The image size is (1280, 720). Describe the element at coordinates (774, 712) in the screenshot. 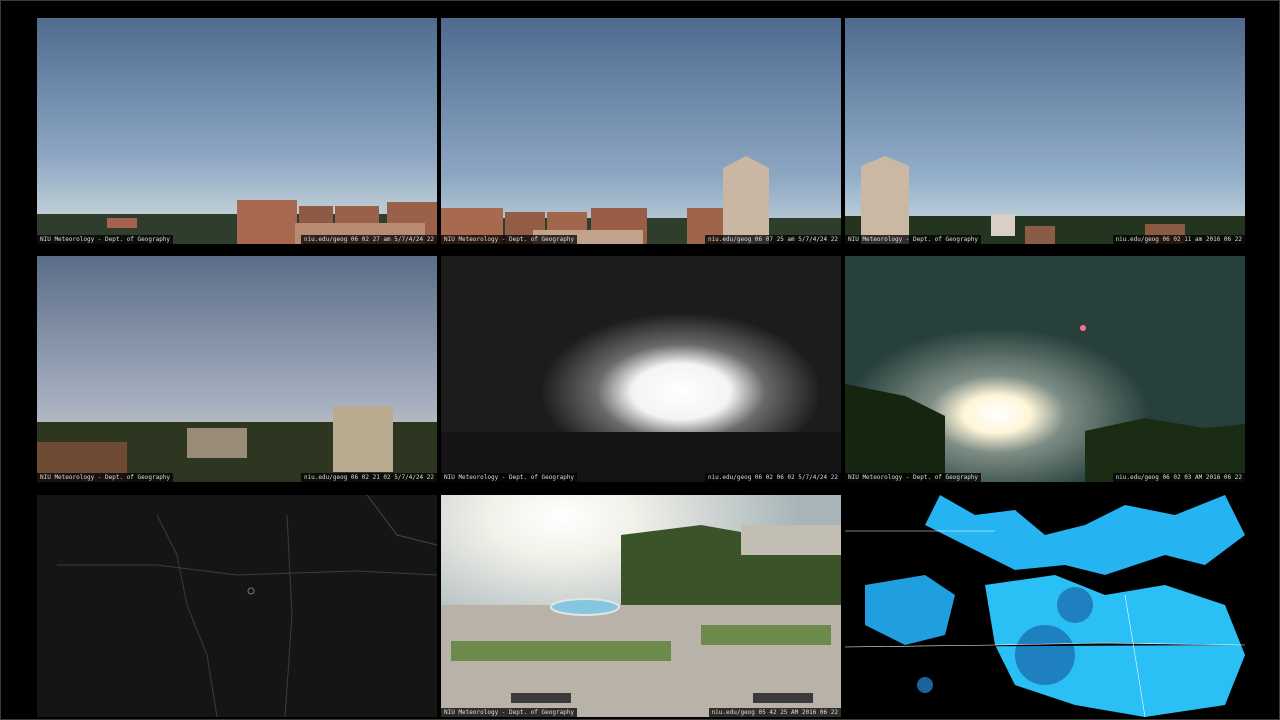

I see `camera-timestamp: niu.edu/geog 05 42 25 AM 2016 06 22` at that location.